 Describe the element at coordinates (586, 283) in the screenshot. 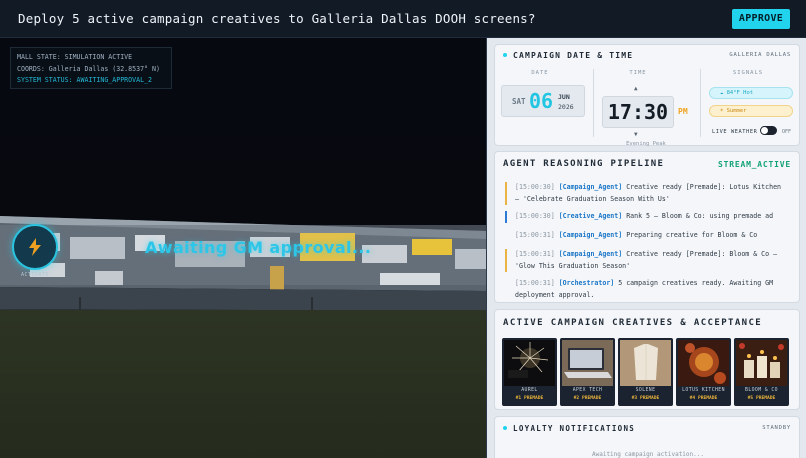

I see `log-agent: [Orchestrator]` at that location.